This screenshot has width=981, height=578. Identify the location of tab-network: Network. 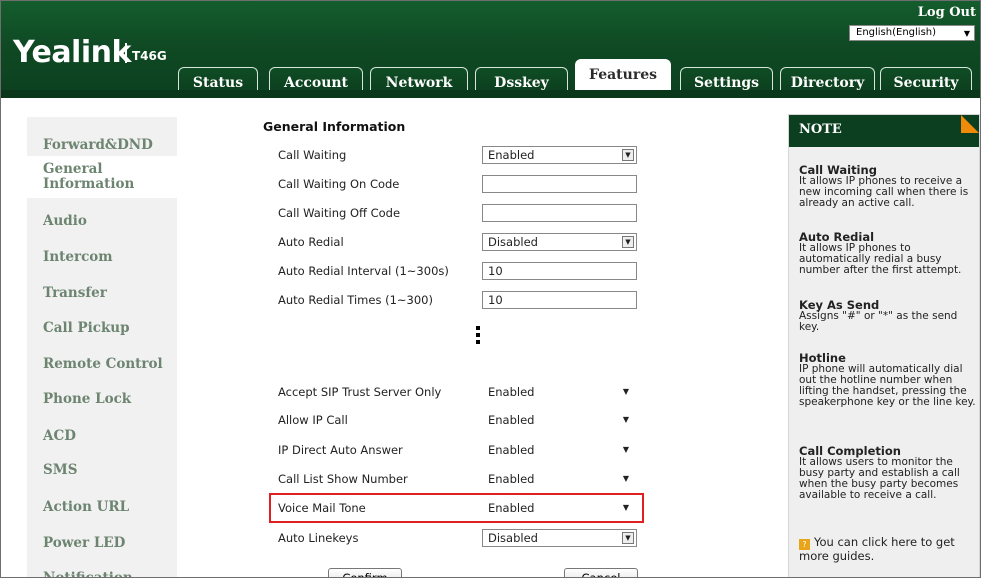
(419, 82).